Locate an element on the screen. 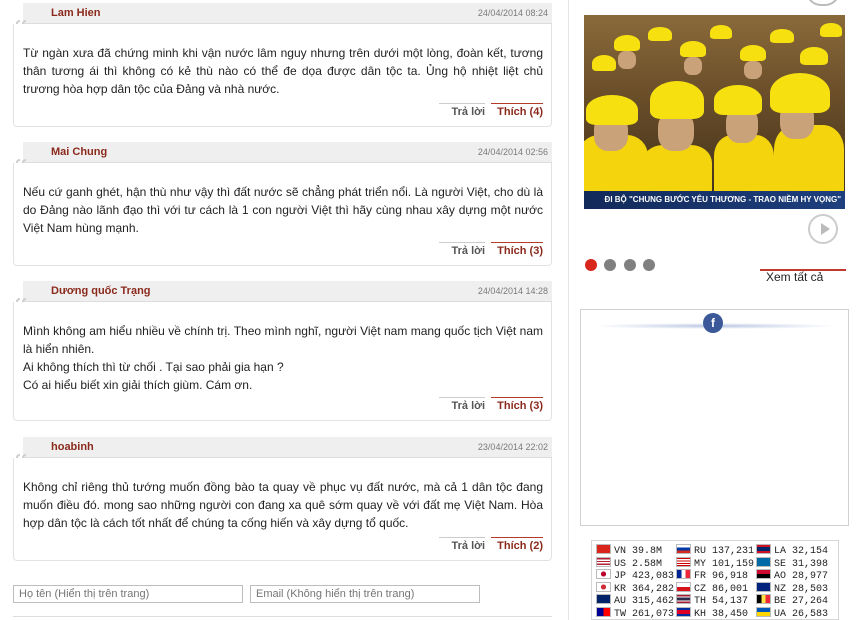  comment-author: Mai Chung is located at coordinates (79, 152).